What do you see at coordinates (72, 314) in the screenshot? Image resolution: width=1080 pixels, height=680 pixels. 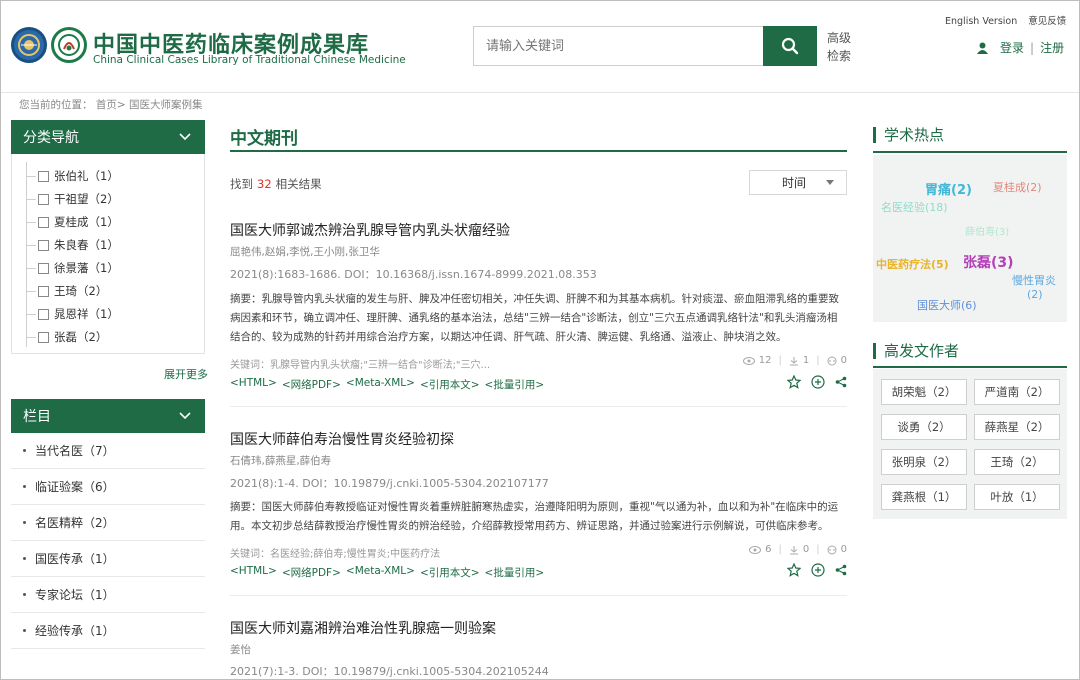 I see `category-item: 晁恩祥（1）` at bounding box center [72, 314].